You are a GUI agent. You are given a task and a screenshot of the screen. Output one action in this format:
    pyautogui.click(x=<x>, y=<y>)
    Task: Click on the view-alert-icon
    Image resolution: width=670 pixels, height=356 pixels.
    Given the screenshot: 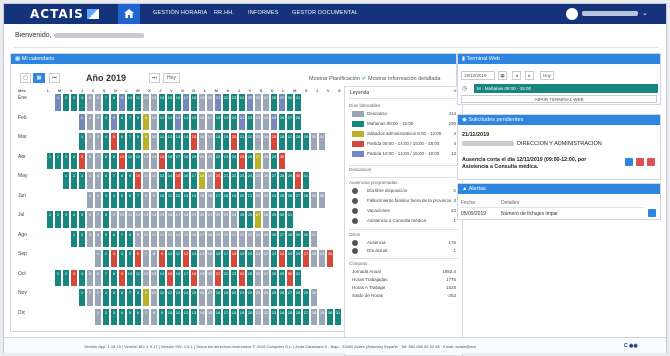 What is the action you would take?
    pyautogui.click(x=652, y=213)
    